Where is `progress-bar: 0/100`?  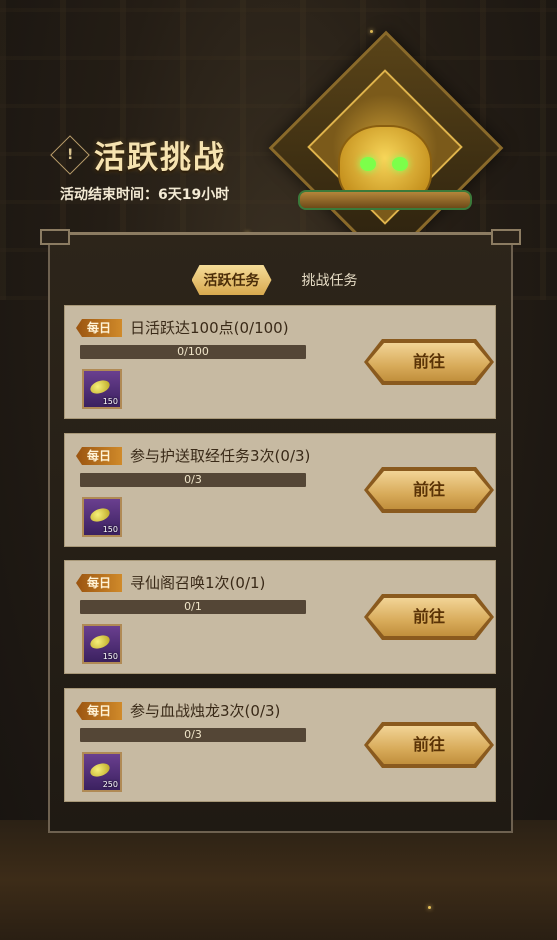 progress-bar: 0/100 is located at coordinates (193, 352).